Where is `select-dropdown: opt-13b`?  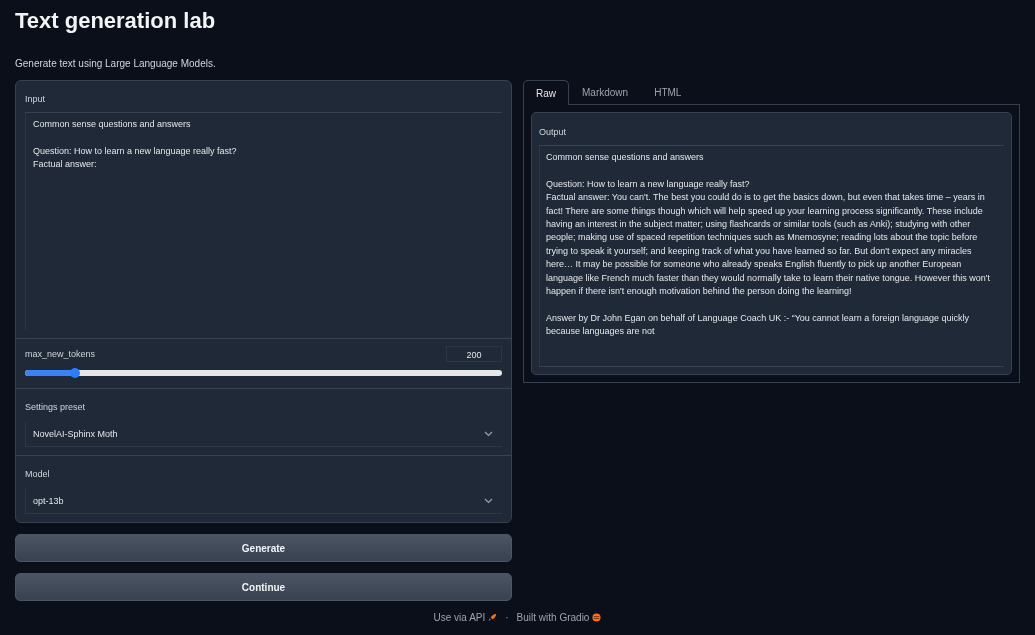 select-dropdown: opt-13b is located at coordinates (263, 501).